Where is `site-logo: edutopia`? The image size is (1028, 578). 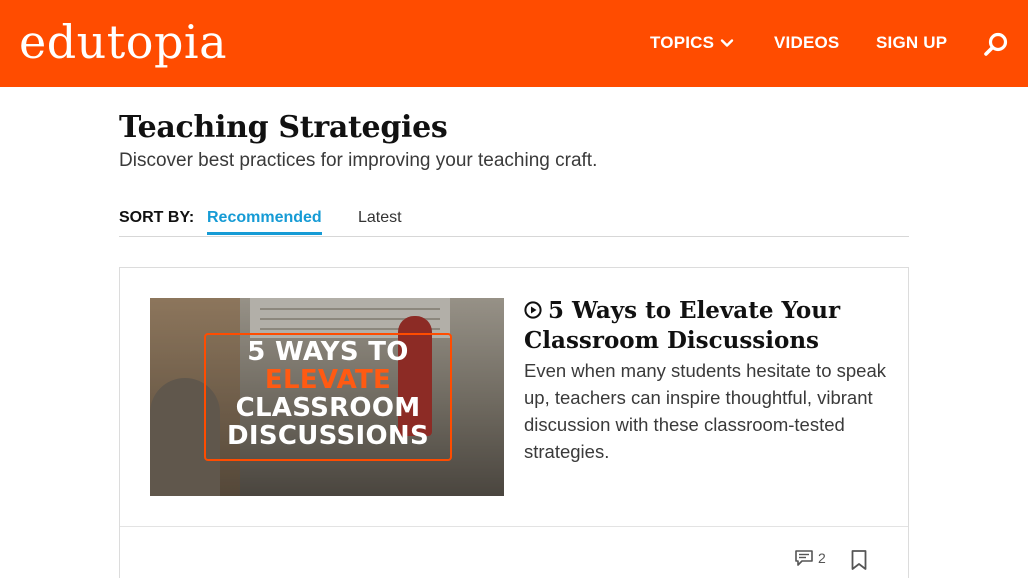 site-logo: edutopia is located at coordinates (123, 42).